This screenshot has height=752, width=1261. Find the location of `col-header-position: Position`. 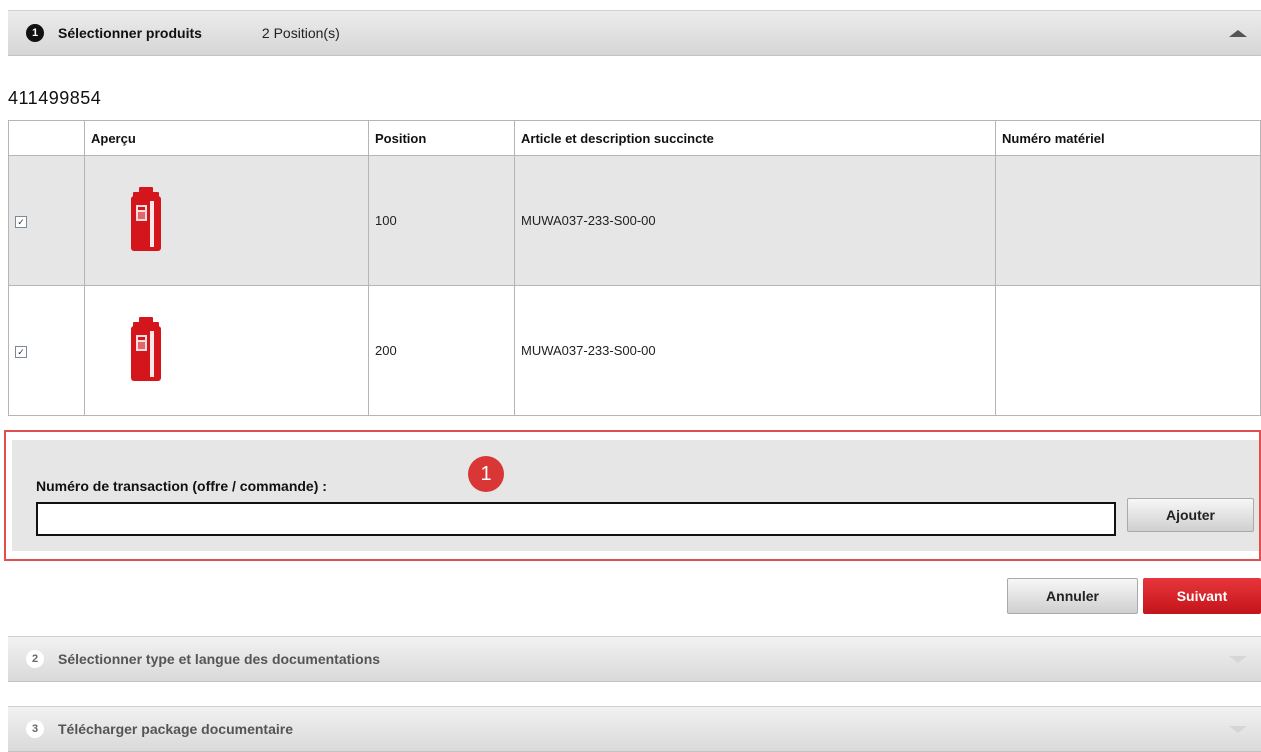

col-header-position: Position is located at coordinates (441, 138).